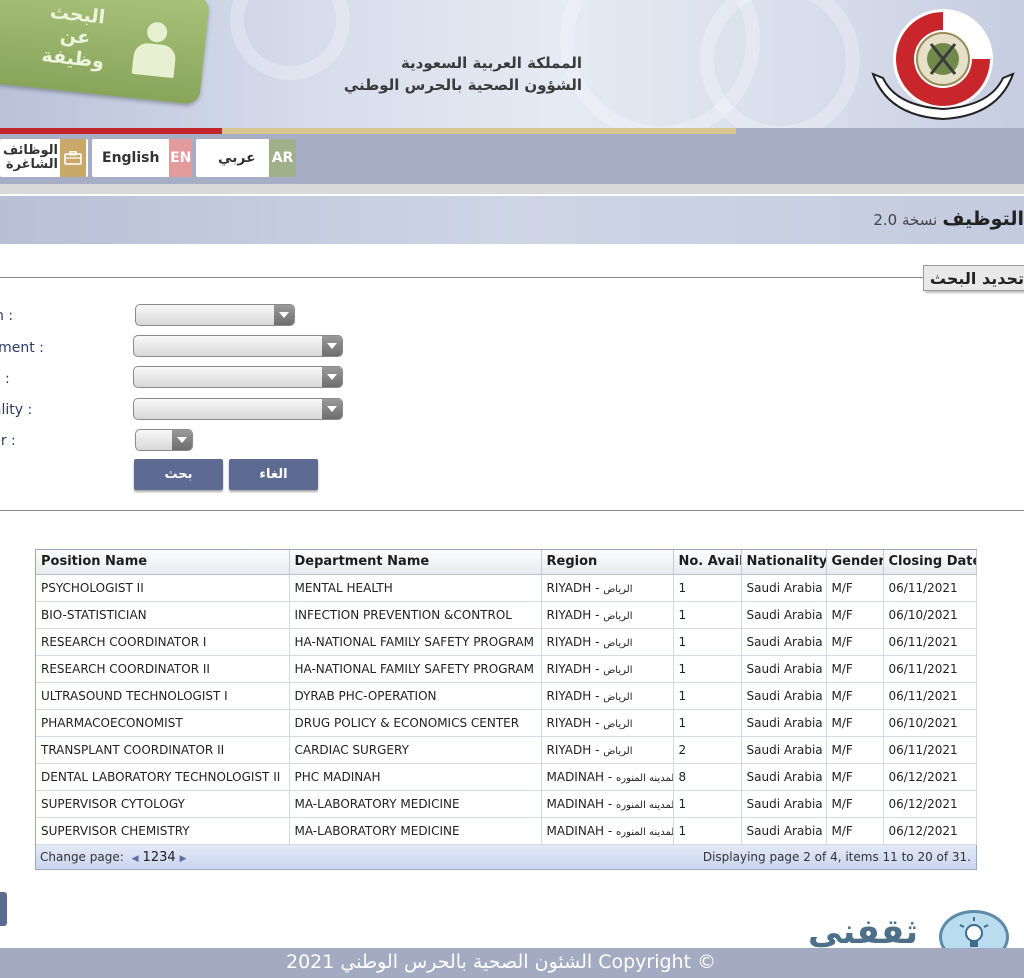 The image size is (1024, 978). What do you see at coordinates (238, 377) in the screenshot?
I see `position-select` at bounding box center [238, 377].